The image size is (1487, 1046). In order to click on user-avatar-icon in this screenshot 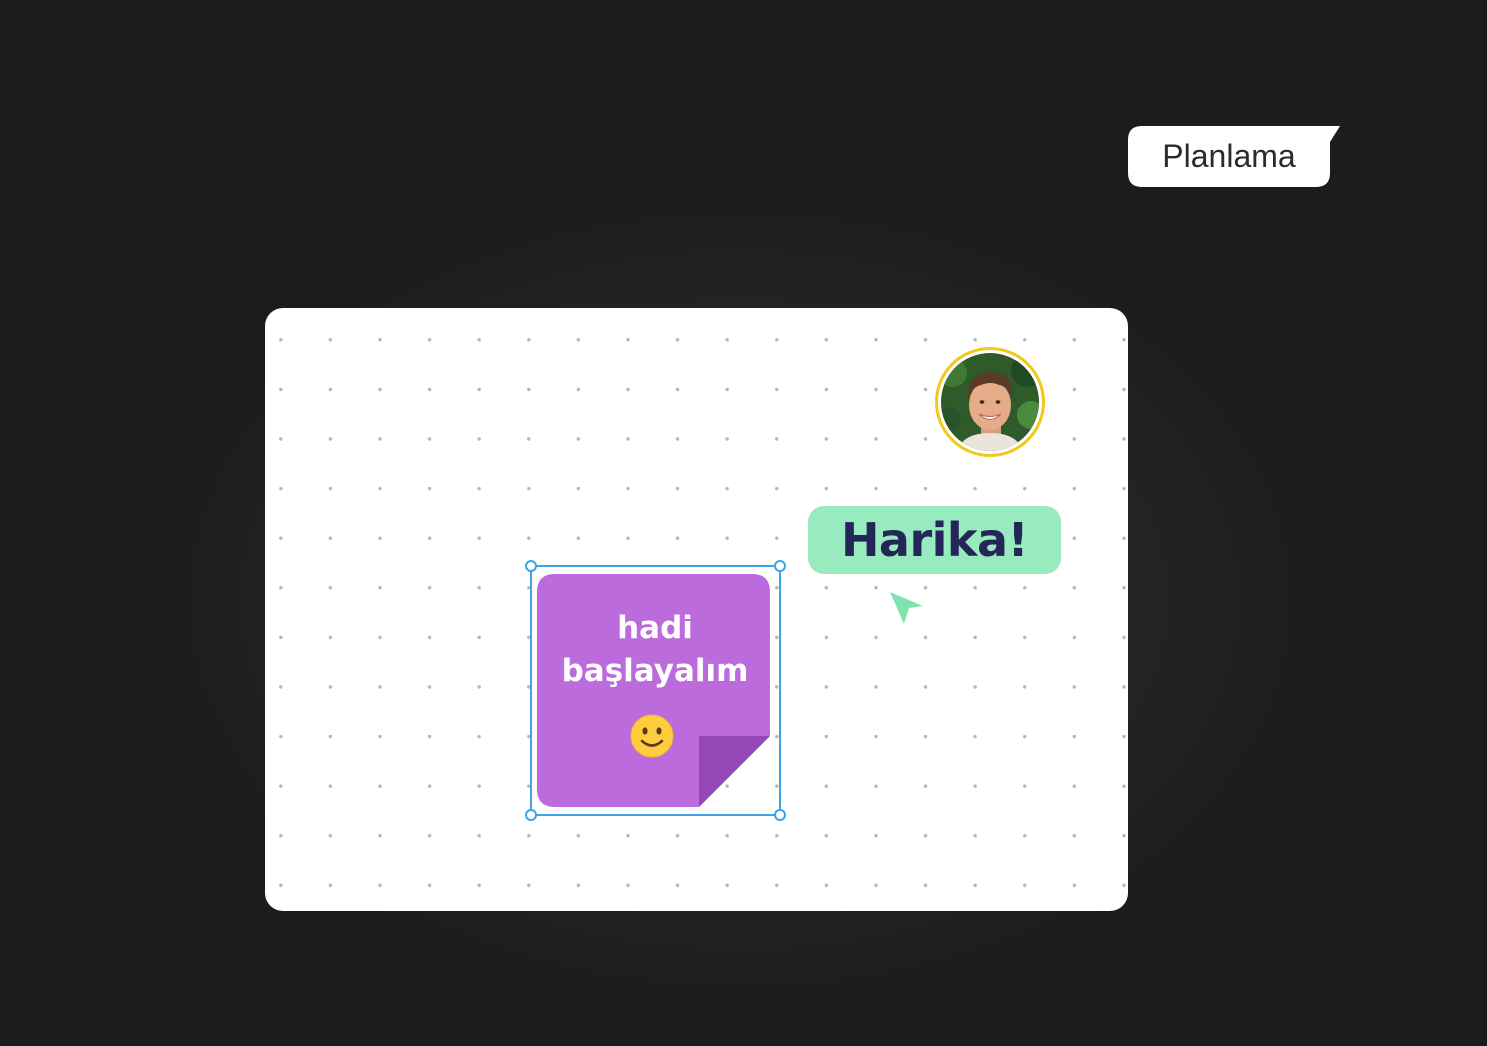, I will do `click(990, 402)`.